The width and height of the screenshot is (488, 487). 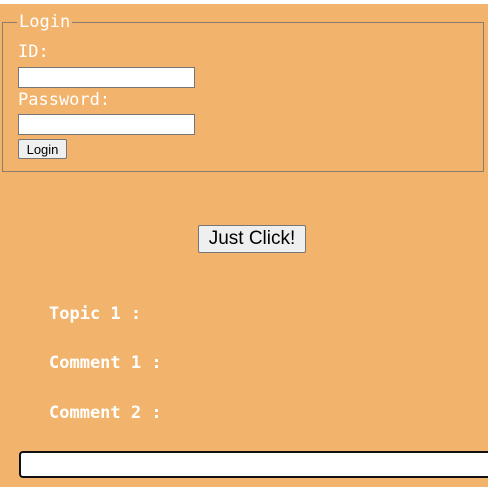 What do you see at coordinates (42, 149) in the screenshot?
I see `login-button: Login` at bounding box center [42, 149].